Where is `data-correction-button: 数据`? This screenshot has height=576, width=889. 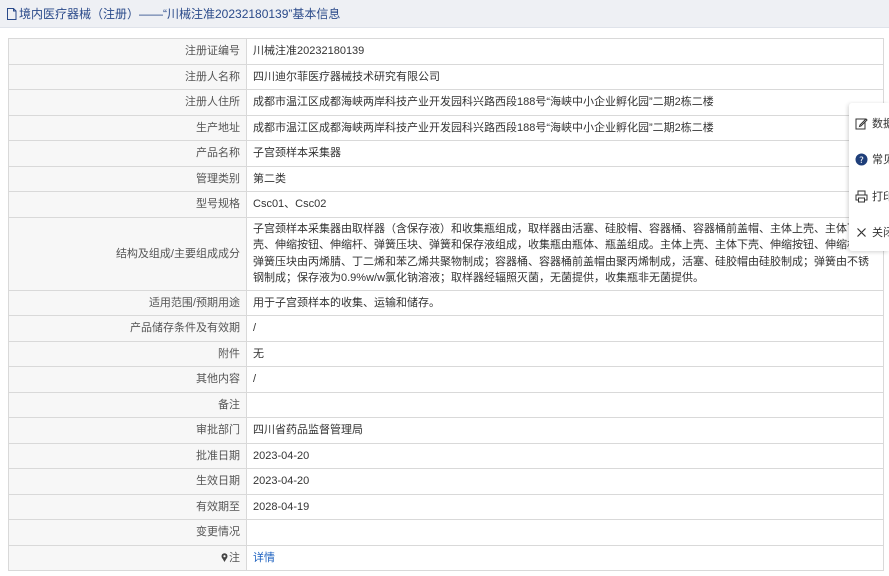
data-correction-button: 数据 is located at coordinates (872, 123).